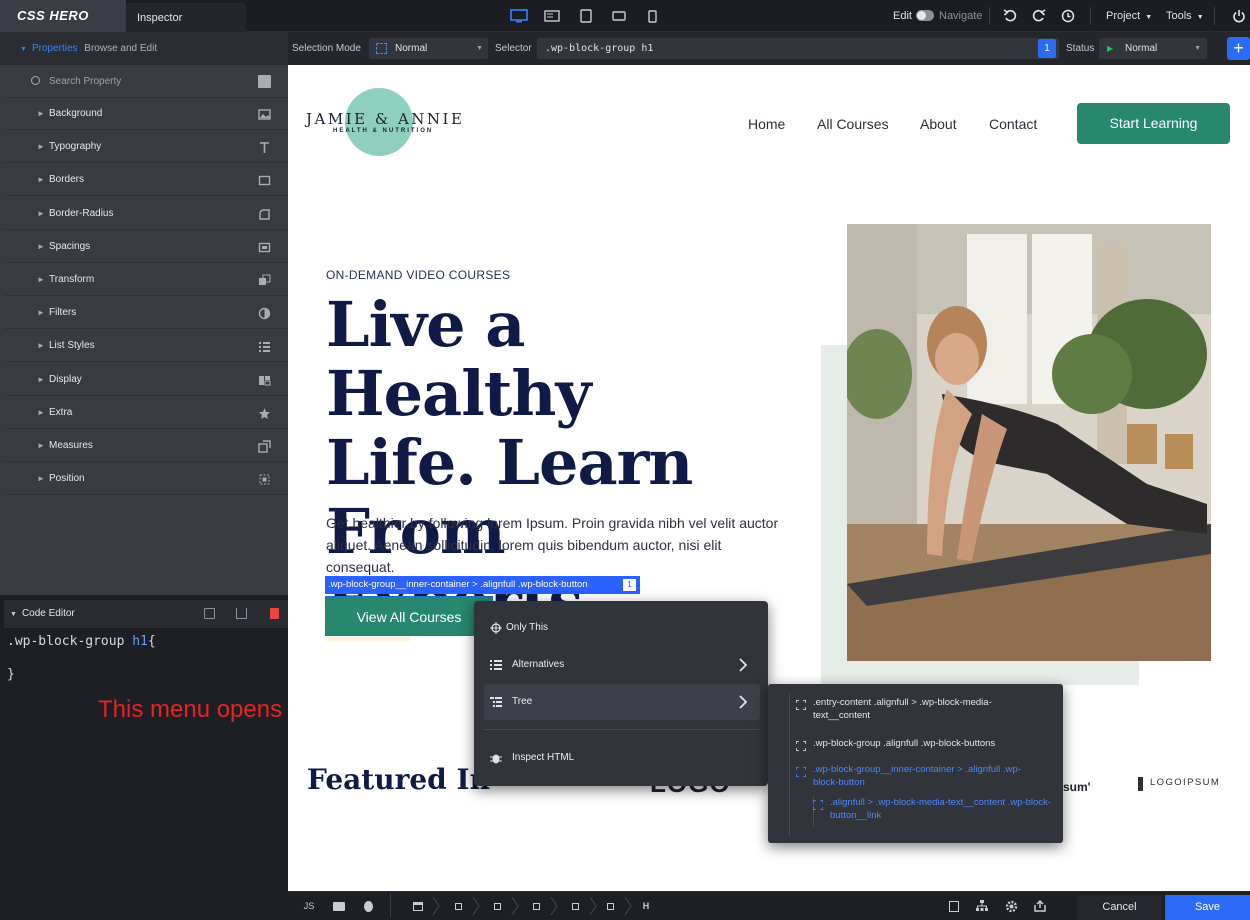 The height and width of the screenshot is (920, 1250). What do you see at coordinates (622, 628) in the screenshot?
I see `menu-item-only-this: Only This` at bounding box center [622, 628].